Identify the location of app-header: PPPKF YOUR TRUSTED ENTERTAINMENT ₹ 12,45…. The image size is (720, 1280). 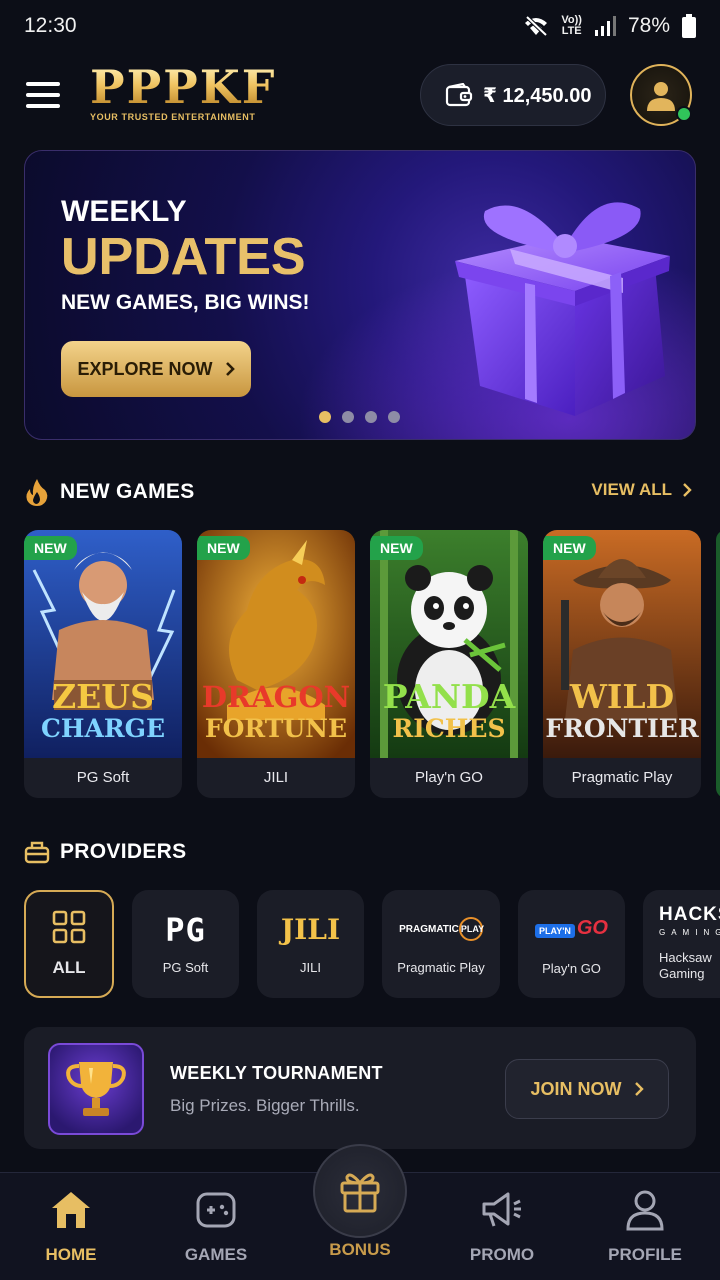
(360, 95).